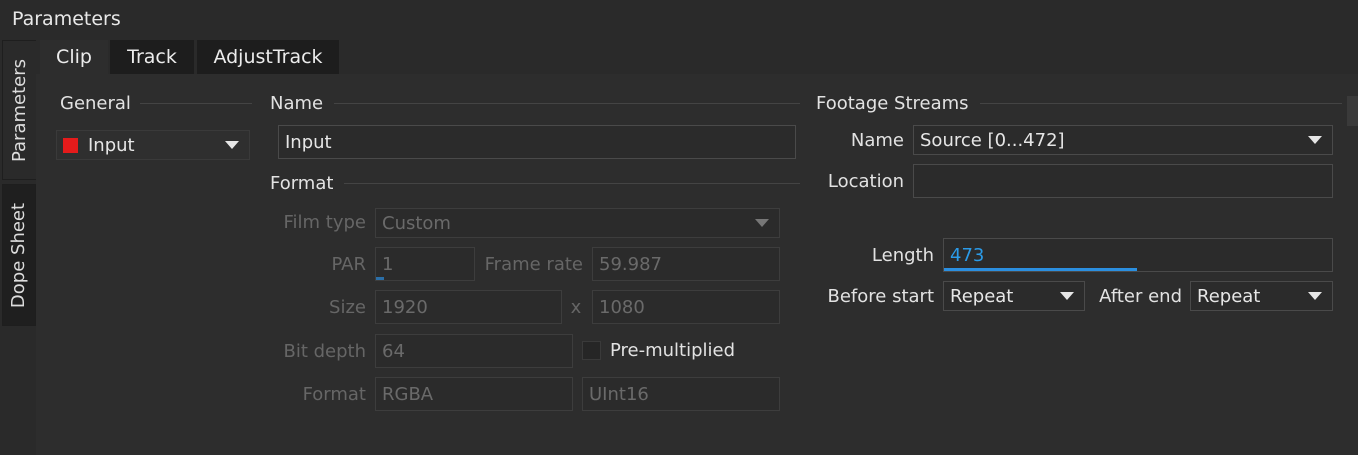  Describe the element at coordinates (533, 264) in the screenshot. I see `frame-rate-label: Frame rate` at that location.